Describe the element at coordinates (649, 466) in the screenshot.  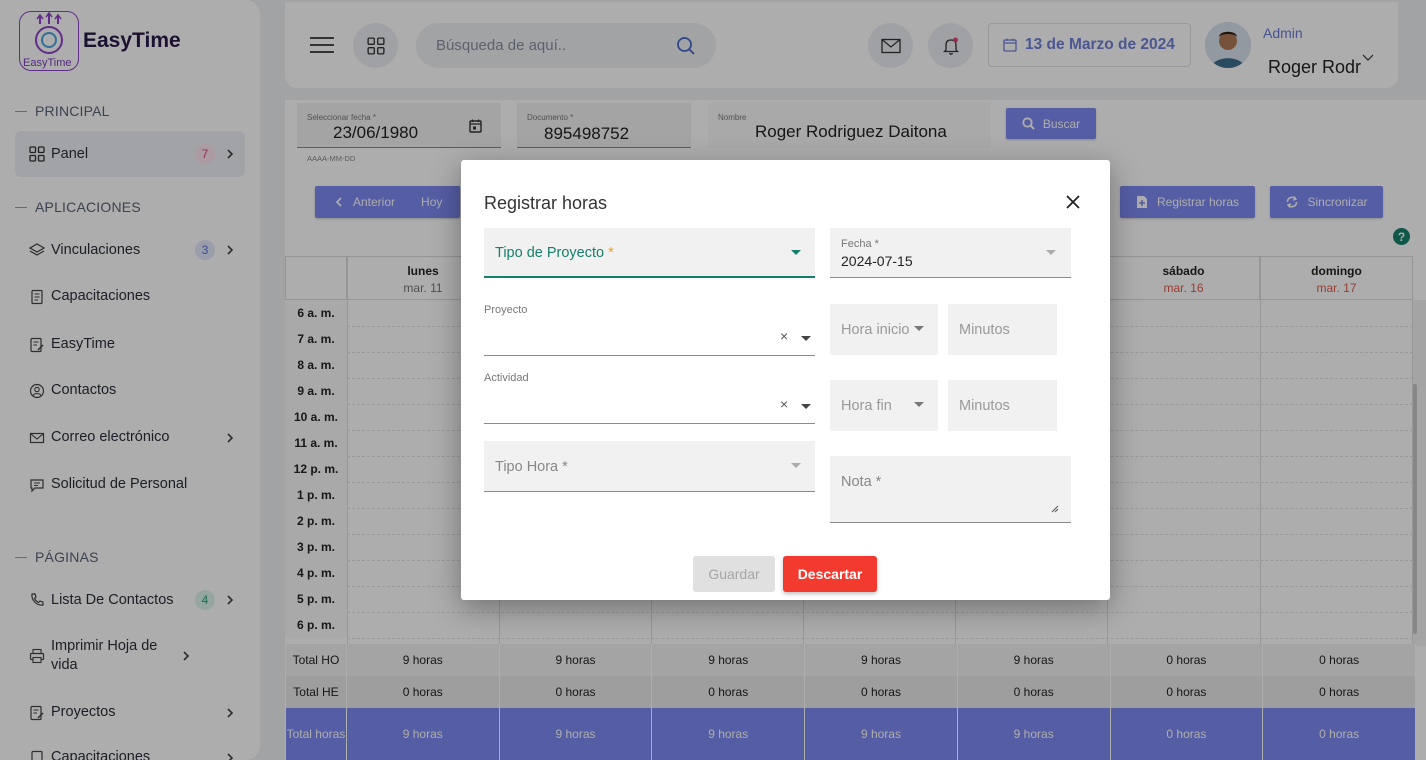
I see `hour-type-select: Tipo Hora *` at that location.